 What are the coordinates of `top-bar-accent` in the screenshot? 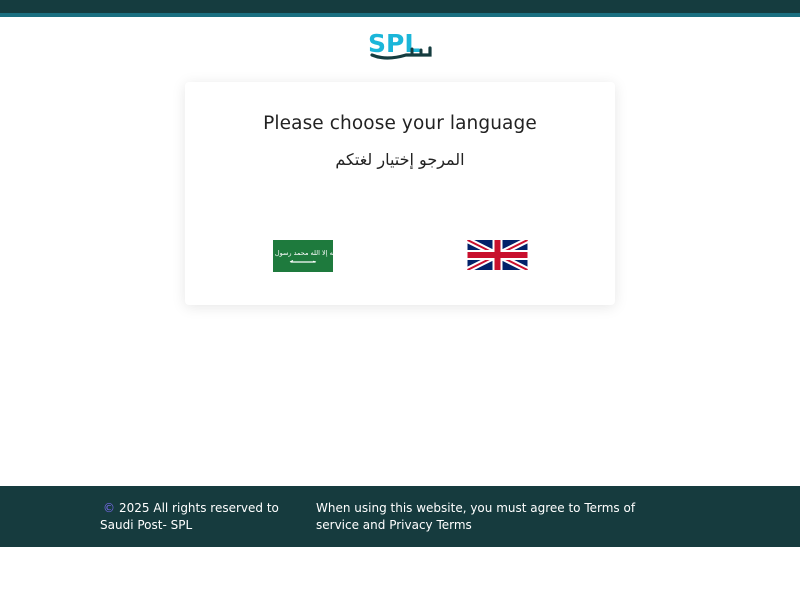 It's located at (400, 15).